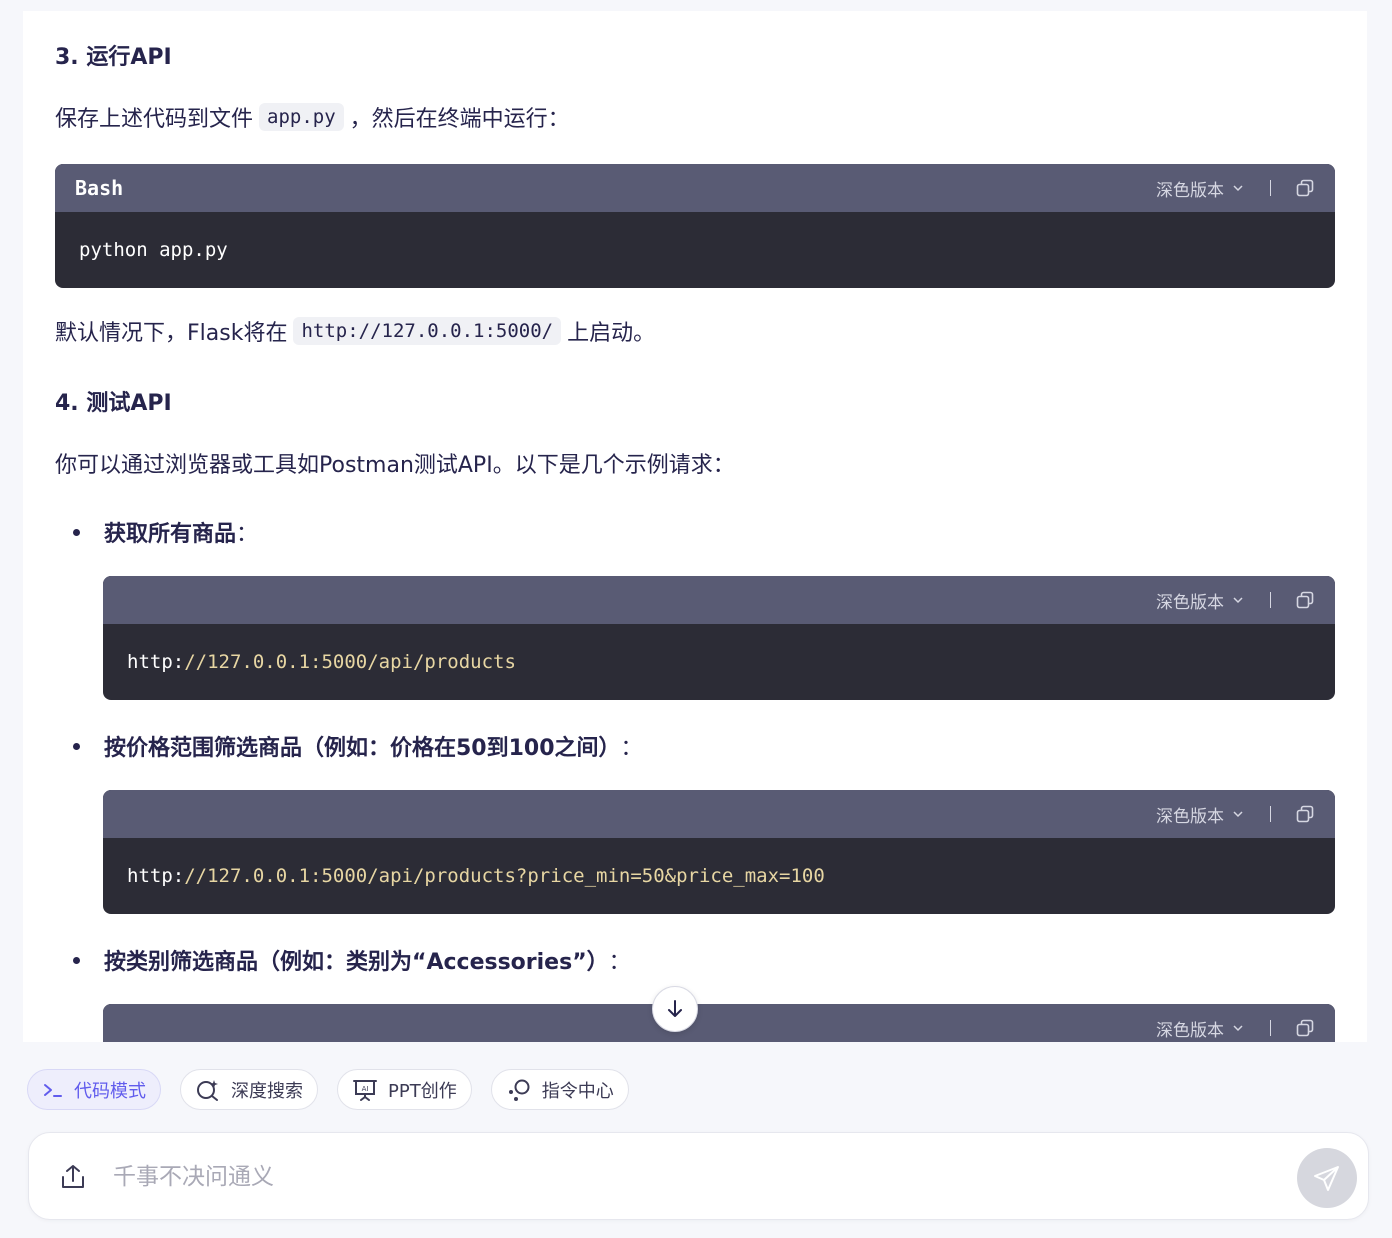  Describe the element at coordinates (611, 333) in the screenshot. I see `default-text-after: 上启动。` at that location.